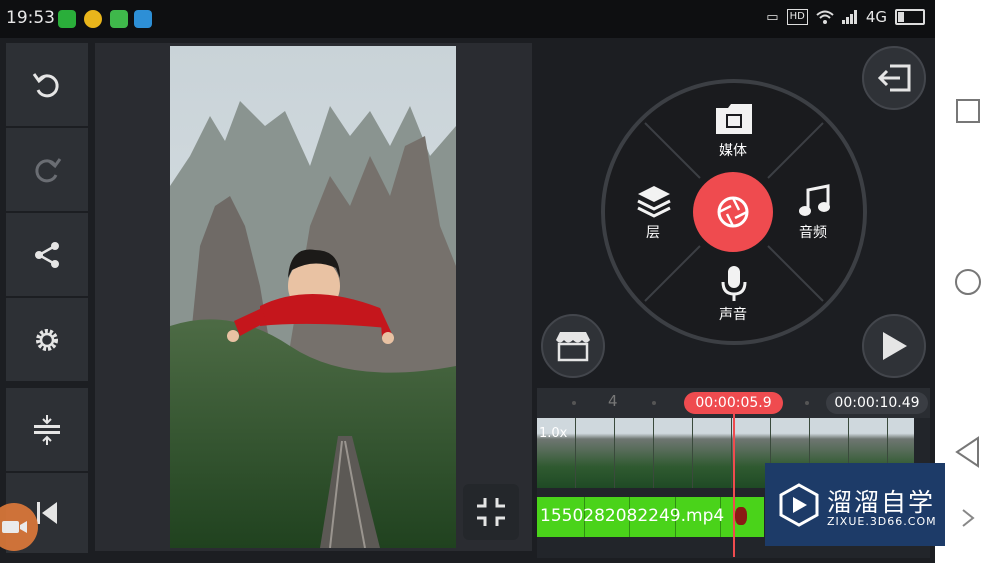  Describe the element at coordinates (910, 17) in the screenshot. I see `battery-icon` at that location.